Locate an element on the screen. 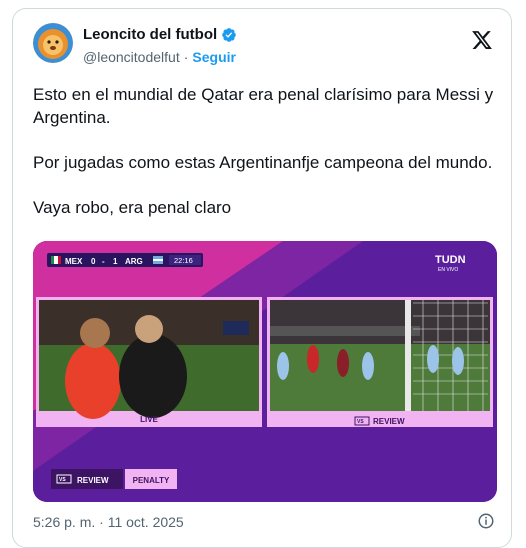  lion-avatar-image is located at coordinates (53, 43).